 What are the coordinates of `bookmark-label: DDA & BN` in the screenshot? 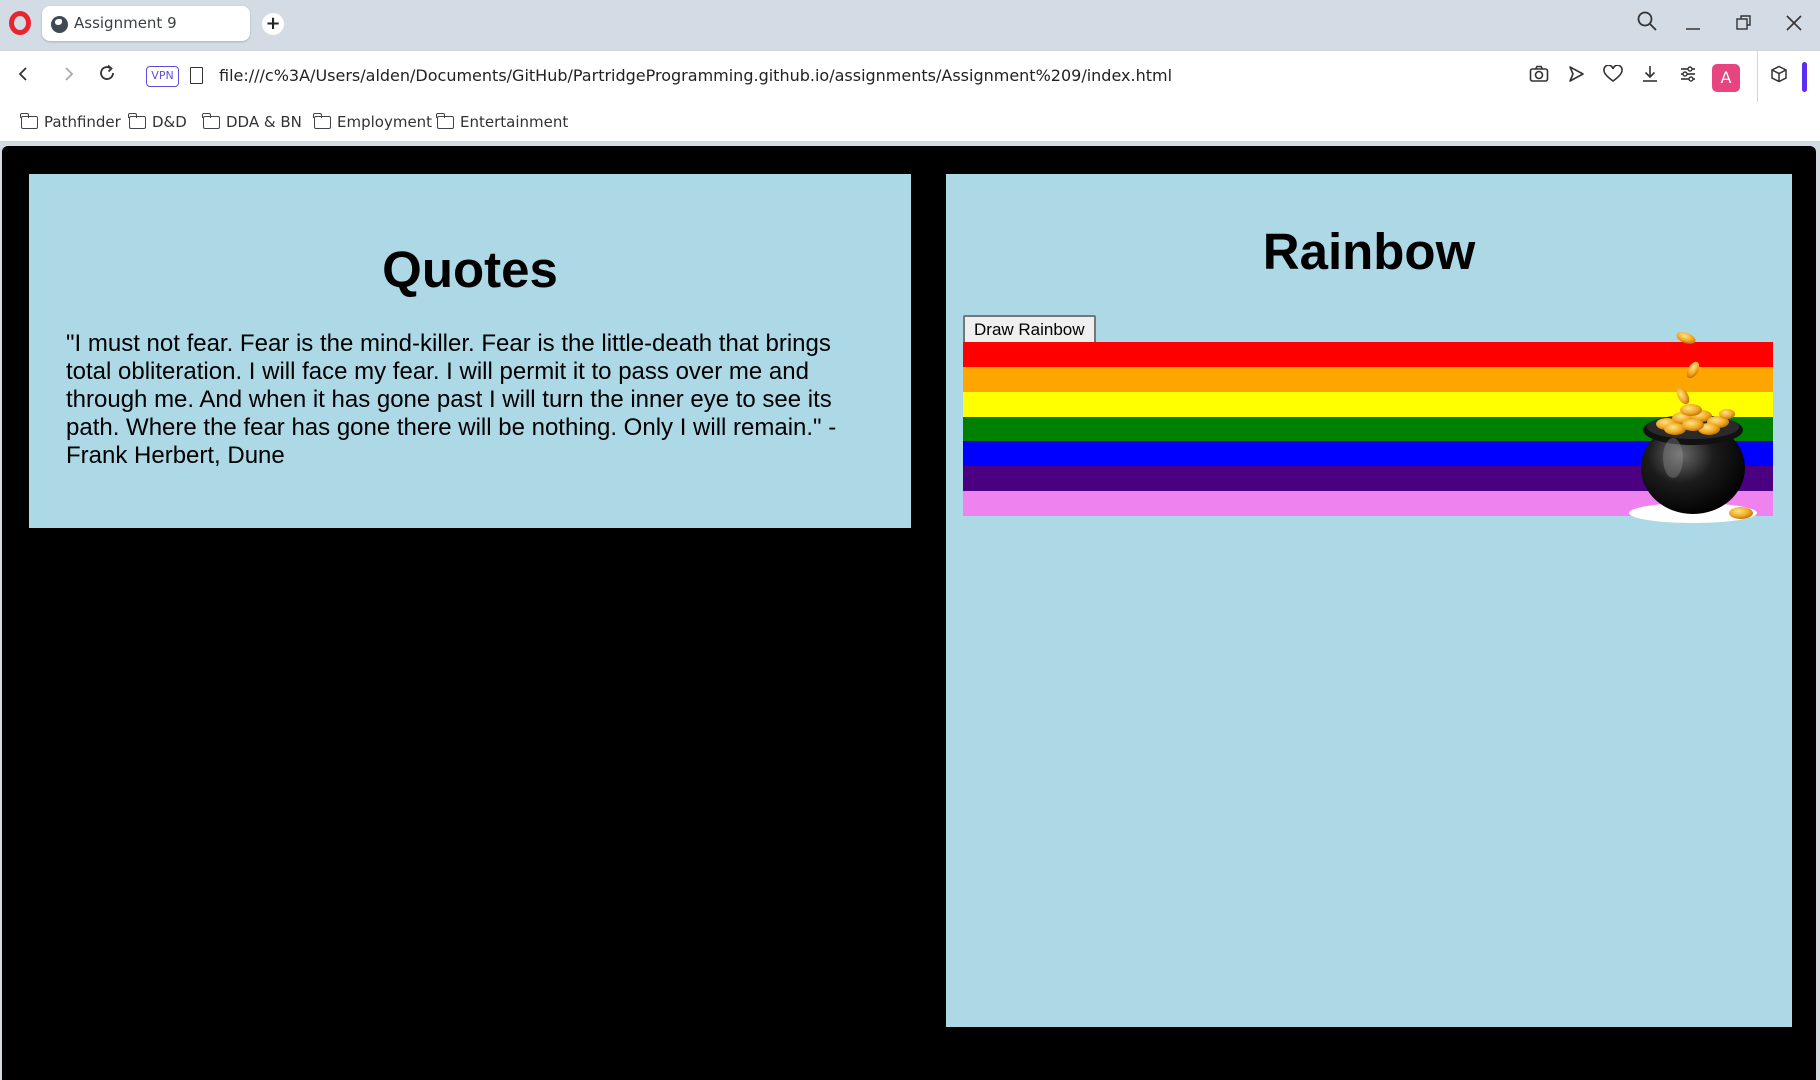 It's located at (264, 122).